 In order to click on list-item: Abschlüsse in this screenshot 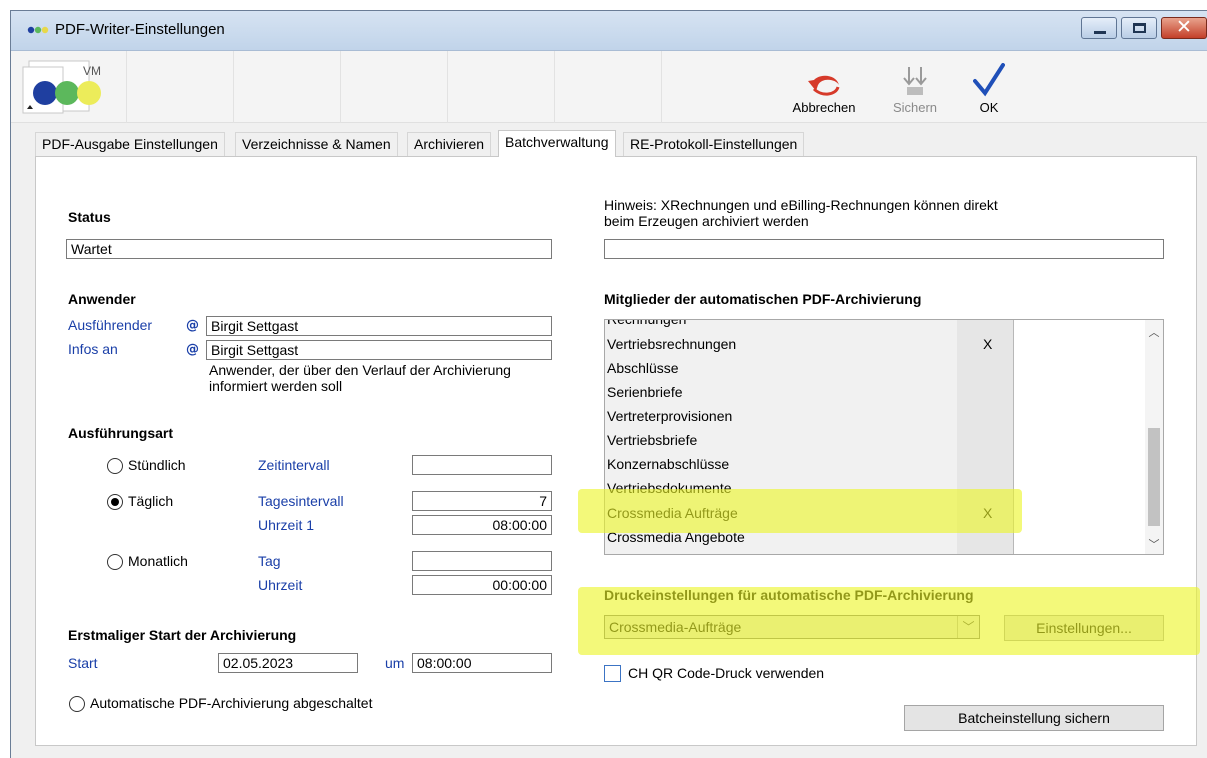, I will do `click(876, 369)`.